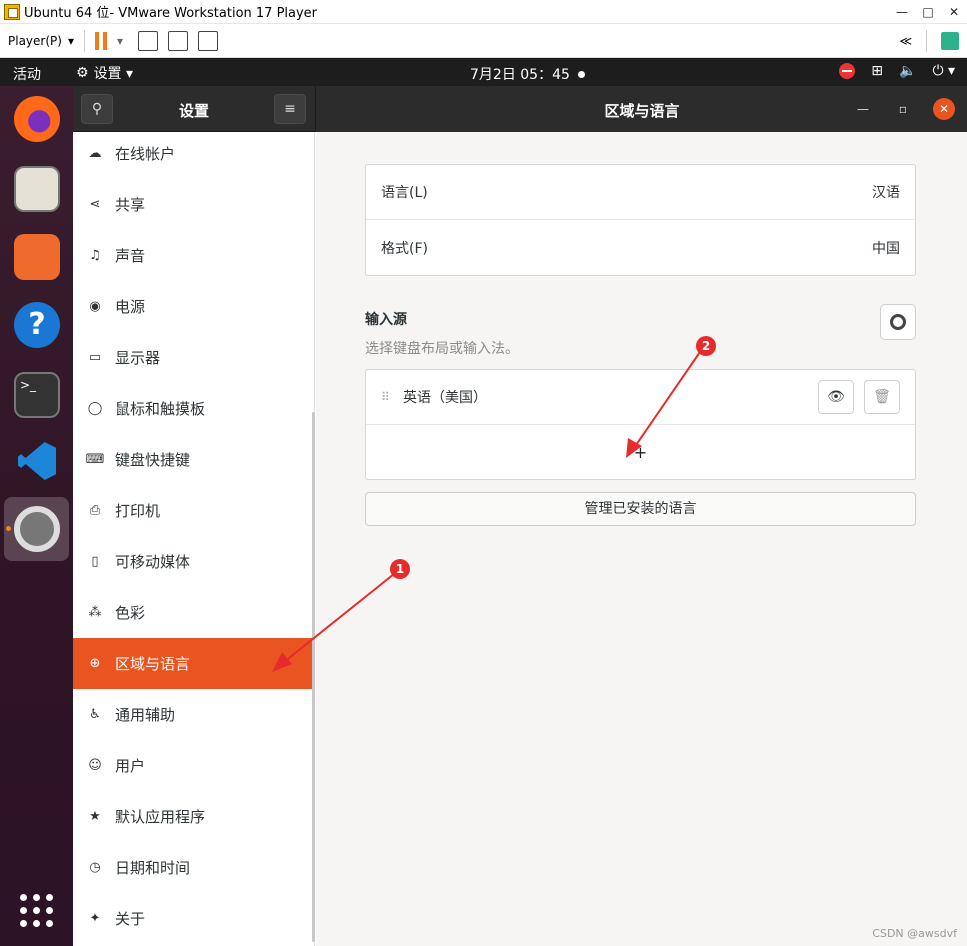 The height and width of the screenshot is (946, 967). Describe the element at coordinates (194, 109) in the screenshot. I see `sidebar-header: ⚲ 设置 ≡` at that location.